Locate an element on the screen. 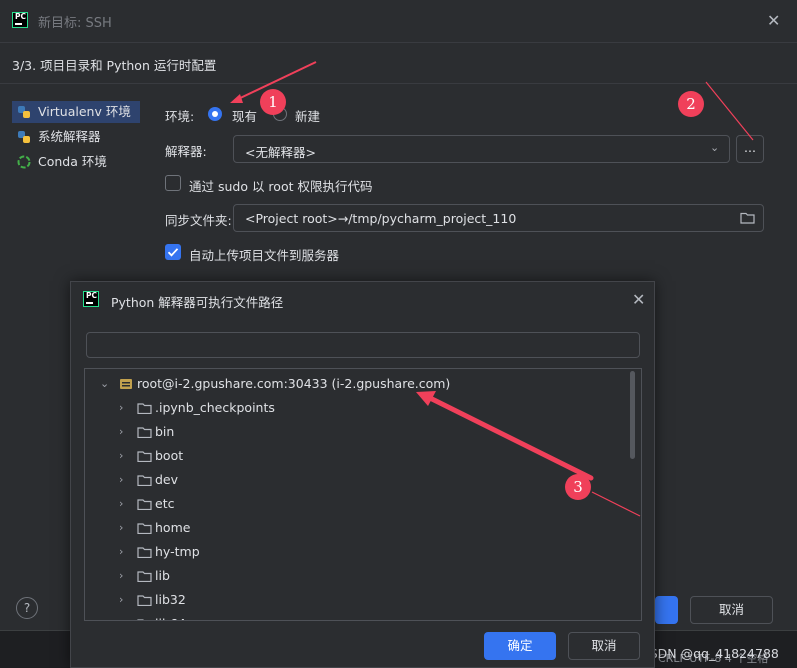  arrow-1-head is located at coordinates (236, 98).